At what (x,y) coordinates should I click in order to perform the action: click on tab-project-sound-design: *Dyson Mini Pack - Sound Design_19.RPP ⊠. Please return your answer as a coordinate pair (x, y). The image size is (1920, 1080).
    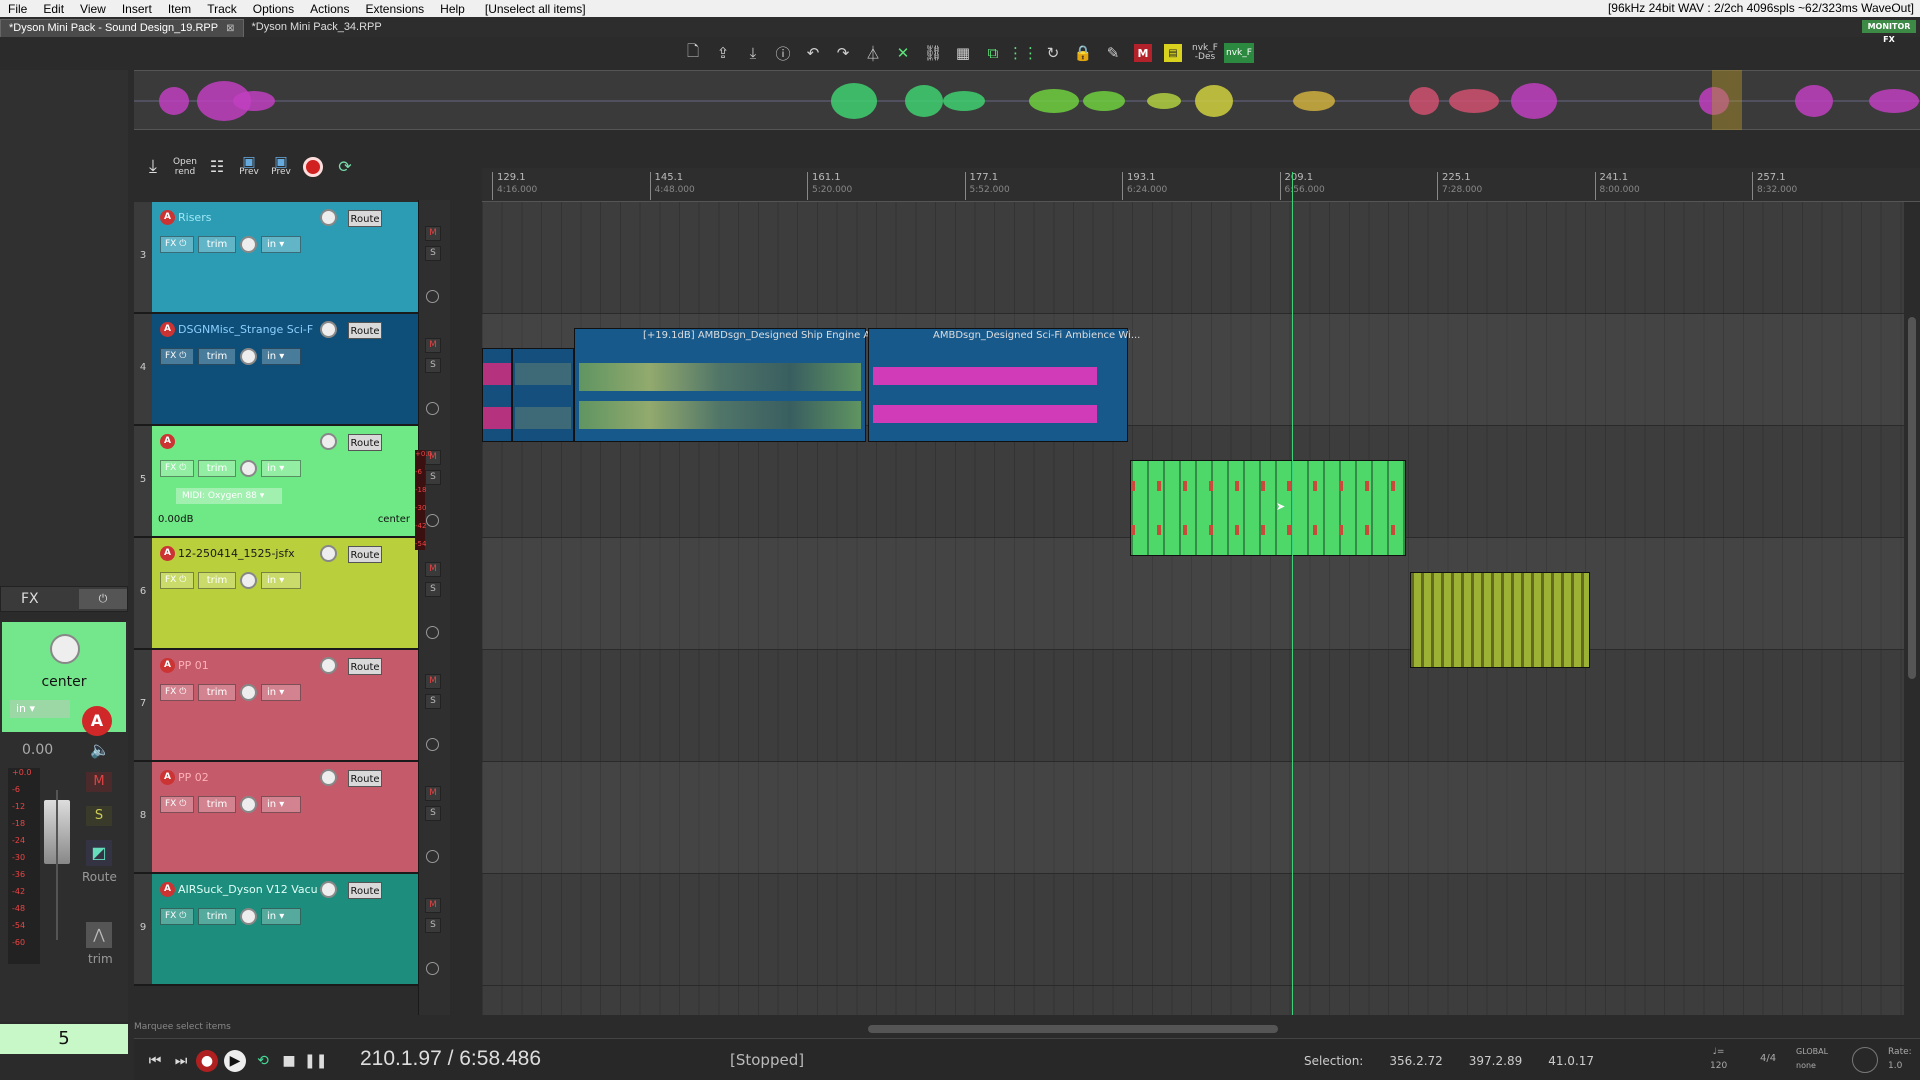
    Looking at the image, I should click on (122, 28).